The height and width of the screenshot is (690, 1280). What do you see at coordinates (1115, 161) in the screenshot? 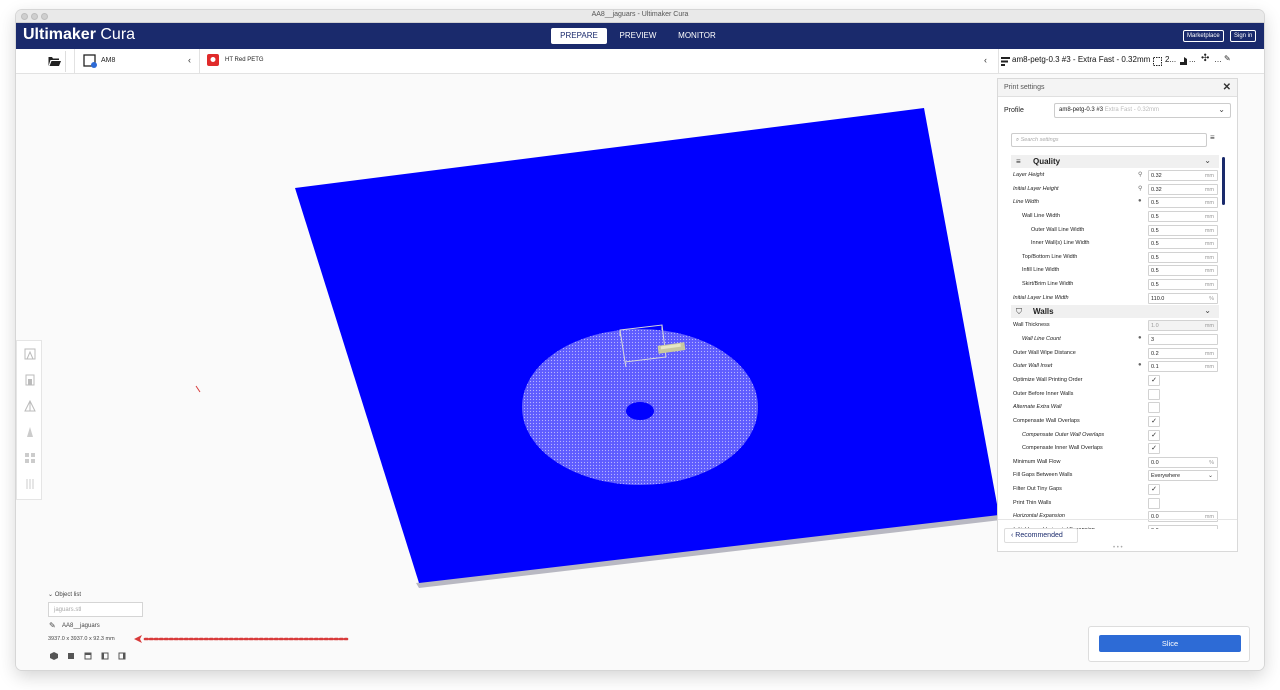
I see `category-quality: ≡ Quality ⌄` at bounding box center [1115, 161].